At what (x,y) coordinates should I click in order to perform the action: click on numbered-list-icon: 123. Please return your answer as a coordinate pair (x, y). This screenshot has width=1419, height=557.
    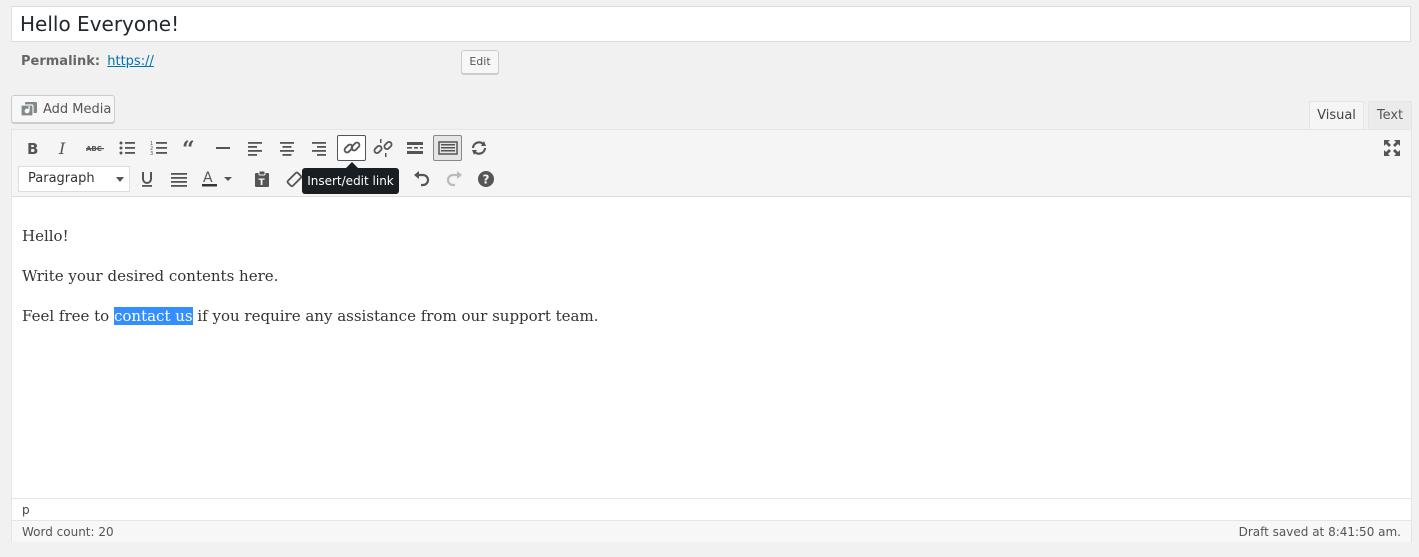
    Looking at the image, I should click on (159, 148).